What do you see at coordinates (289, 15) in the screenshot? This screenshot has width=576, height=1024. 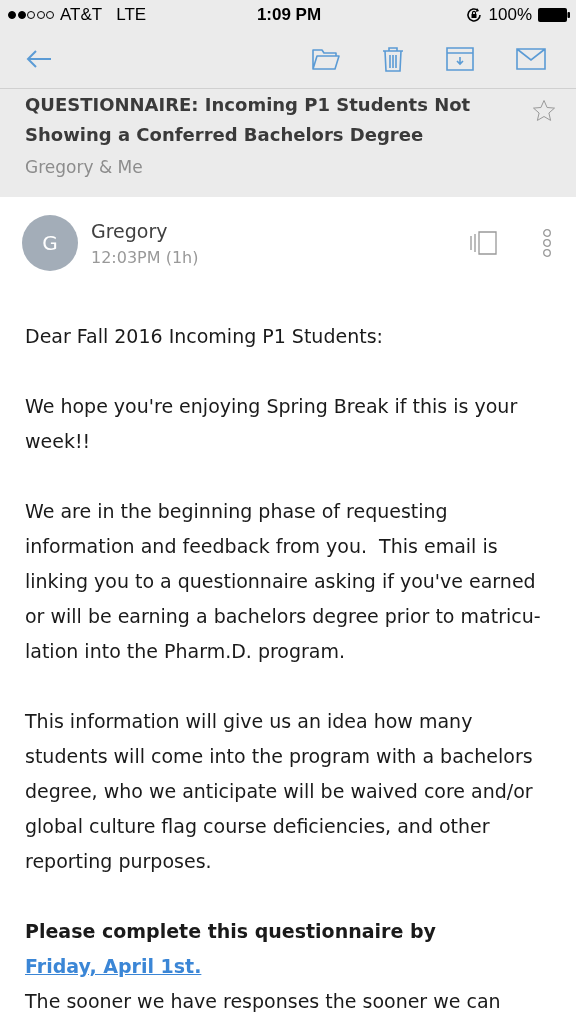 I see `clock: 1:09 PM` at bounding box center [289, 15].